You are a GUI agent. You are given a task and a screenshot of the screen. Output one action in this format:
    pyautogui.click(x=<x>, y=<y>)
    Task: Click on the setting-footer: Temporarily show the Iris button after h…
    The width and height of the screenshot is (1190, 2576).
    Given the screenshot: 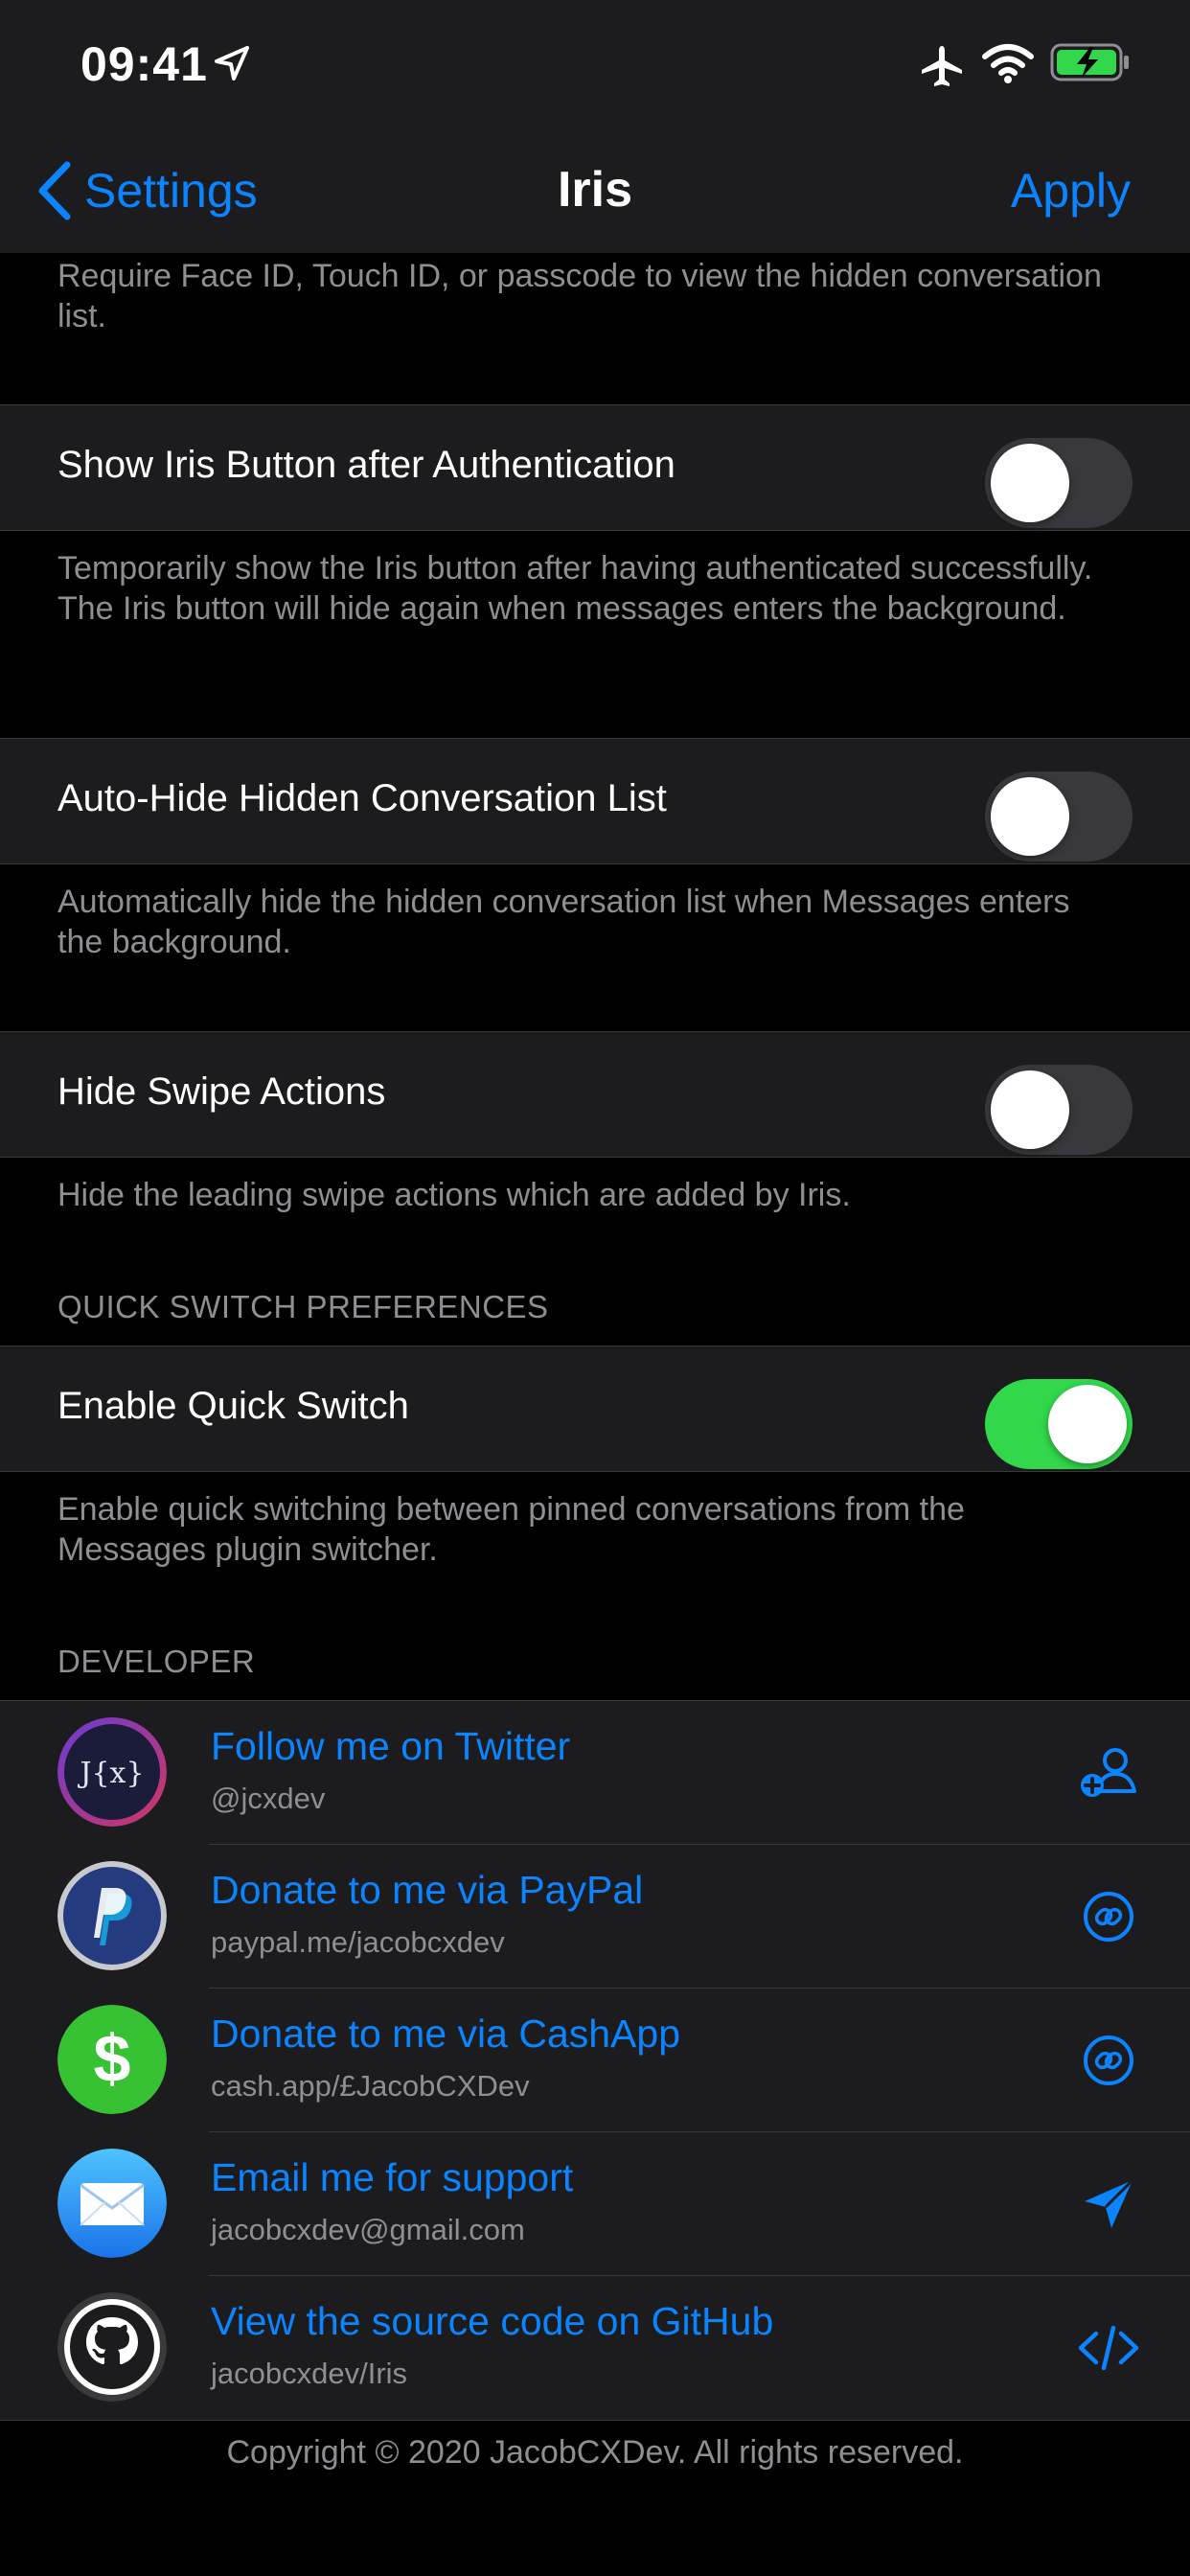 What is the action you would take?
    pyautogui.click(x=575, y=588)
    